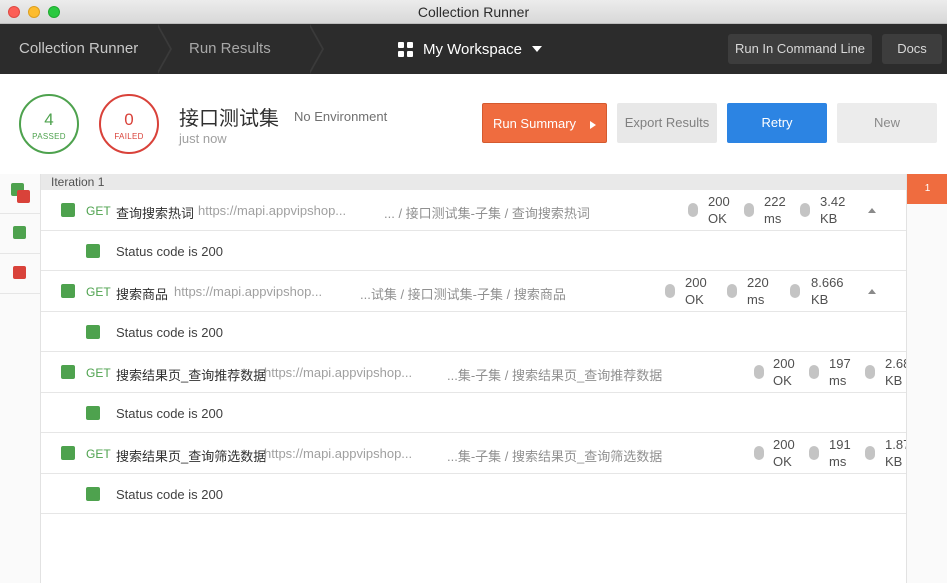  I want to click on export-results-button: Export Results, so click(667, 123).